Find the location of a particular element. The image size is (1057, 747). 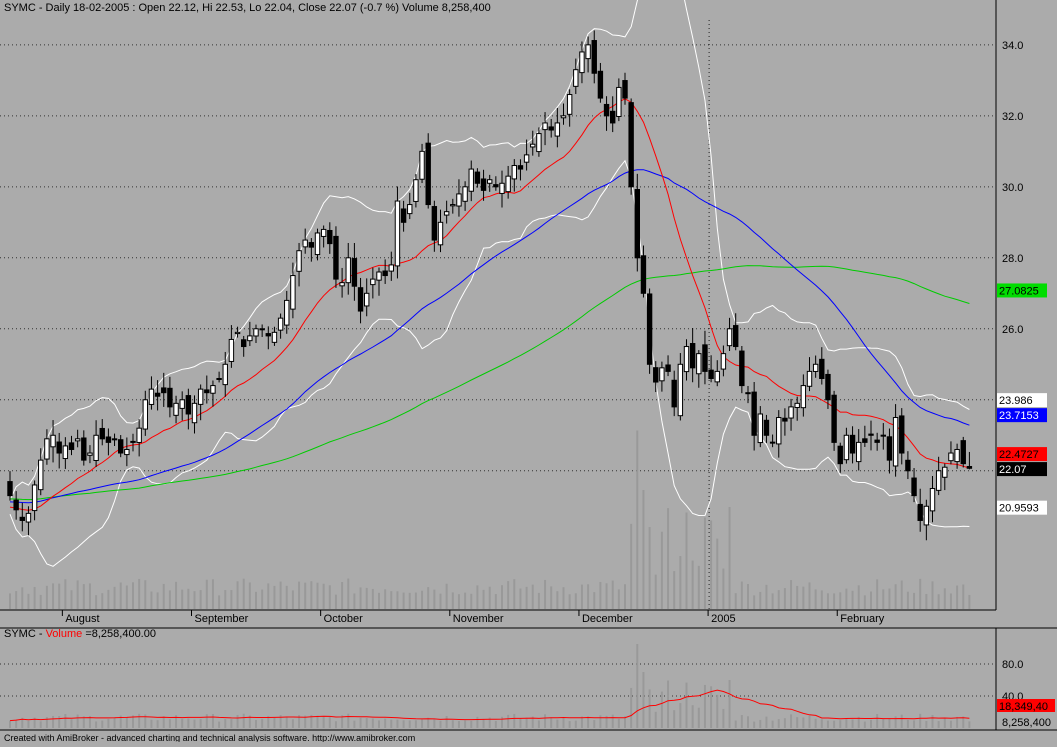

time-tick-label: 2005 is located at coordinates (723, 619).